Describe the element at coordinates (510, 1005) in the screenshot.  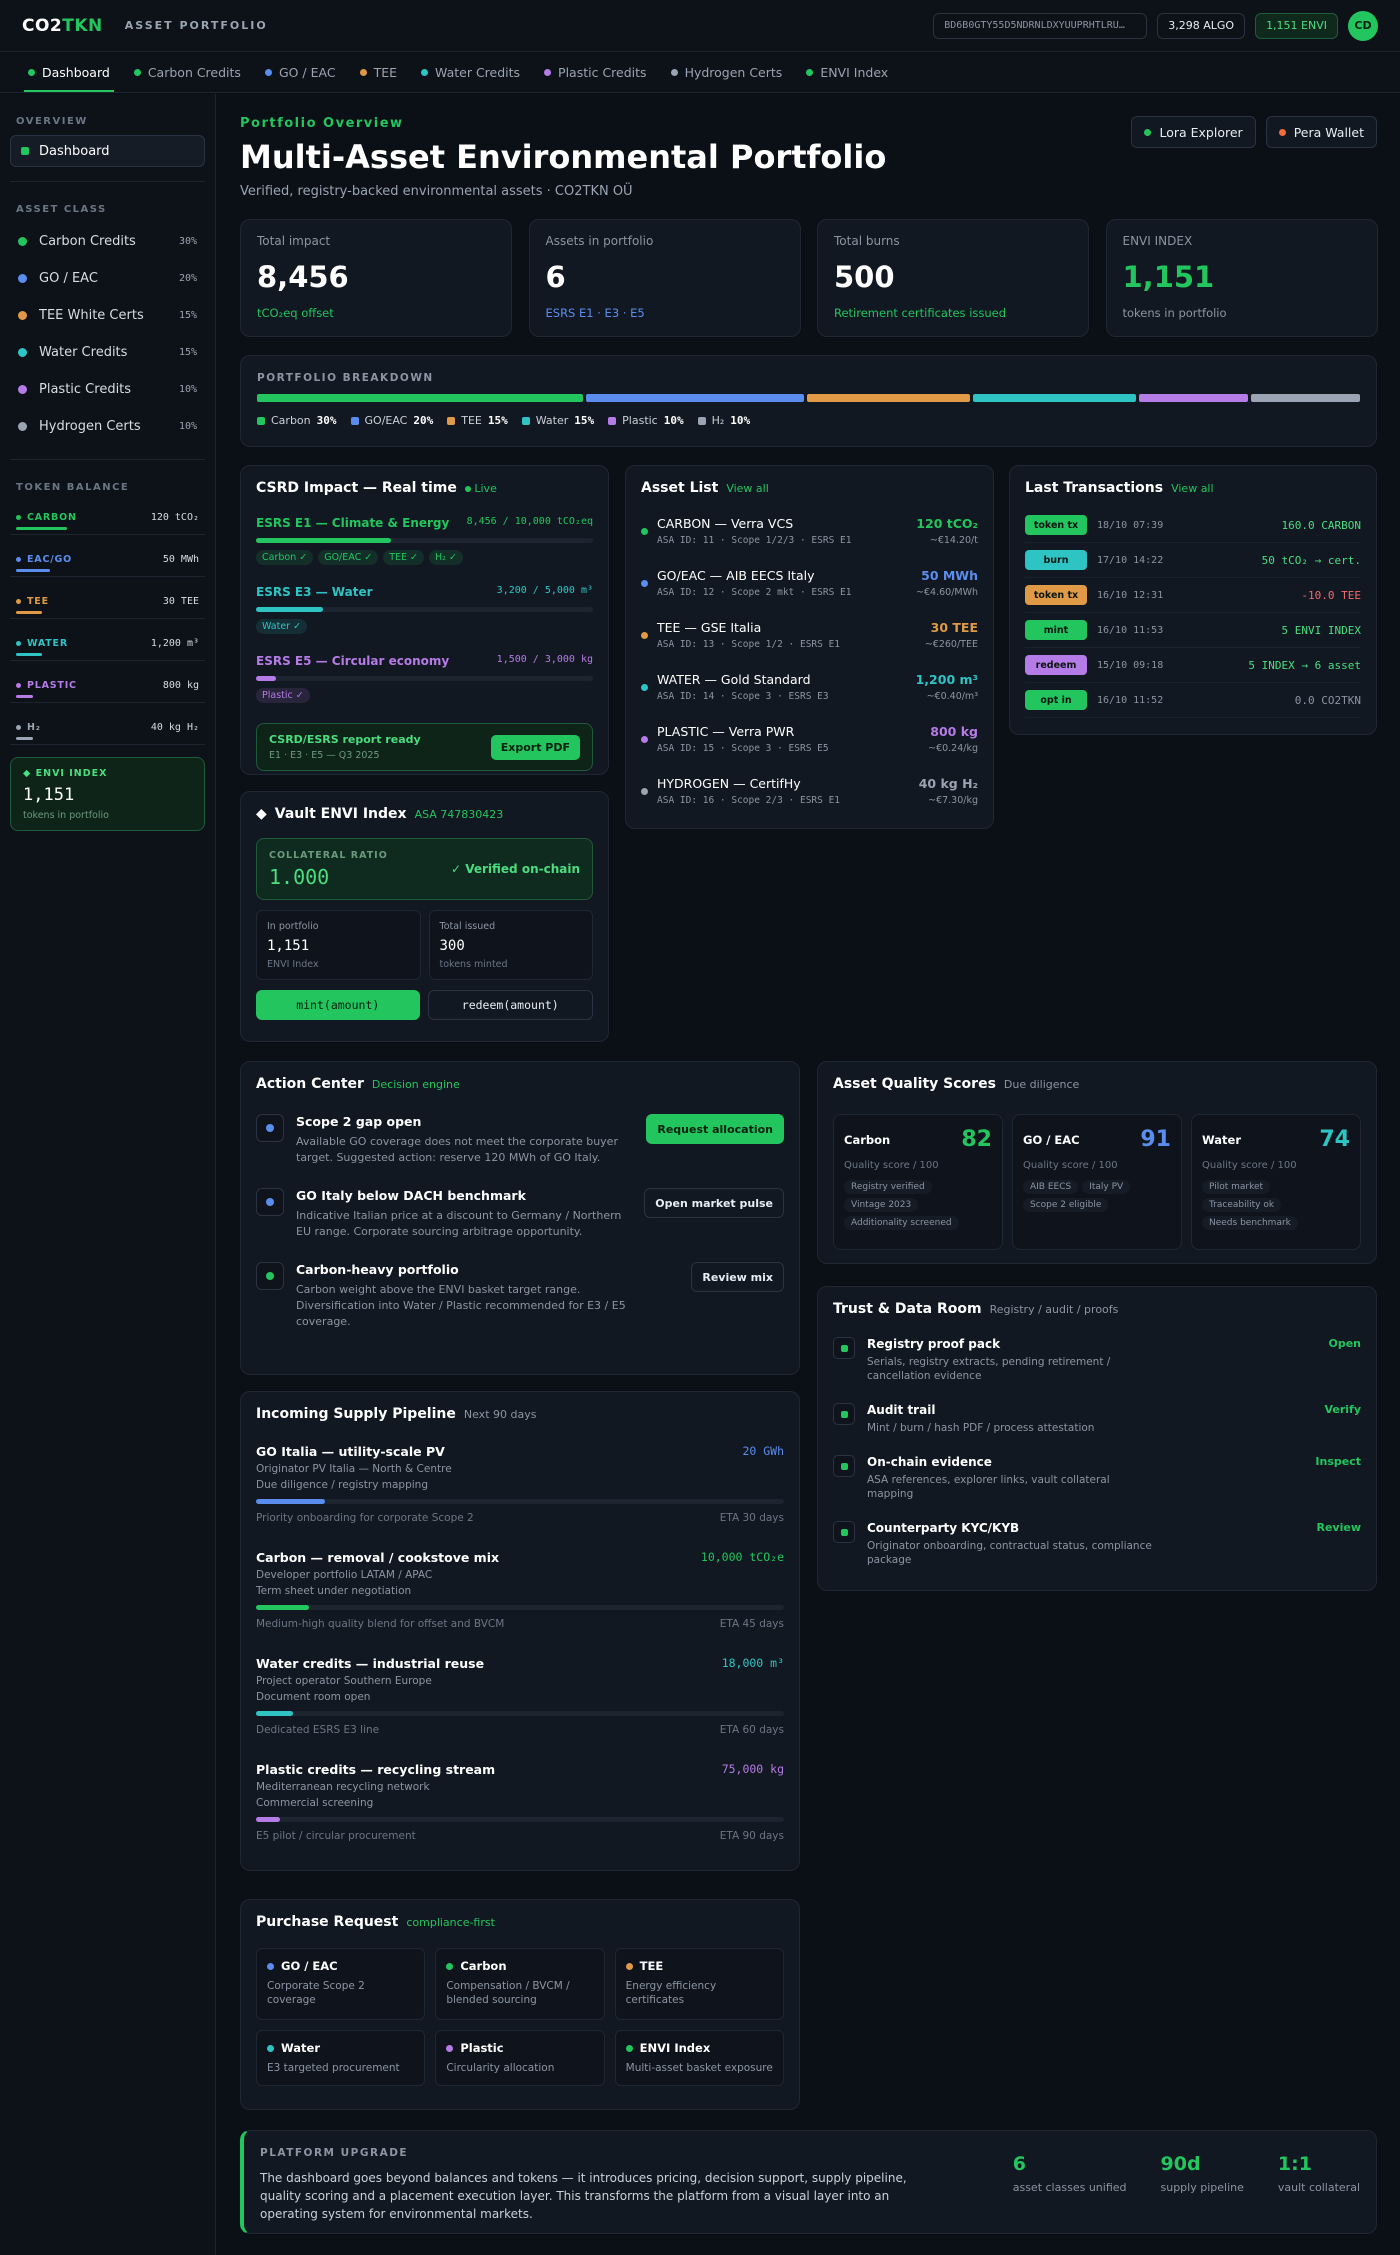
I see `redeem-button: redeem(amount)` at that location.